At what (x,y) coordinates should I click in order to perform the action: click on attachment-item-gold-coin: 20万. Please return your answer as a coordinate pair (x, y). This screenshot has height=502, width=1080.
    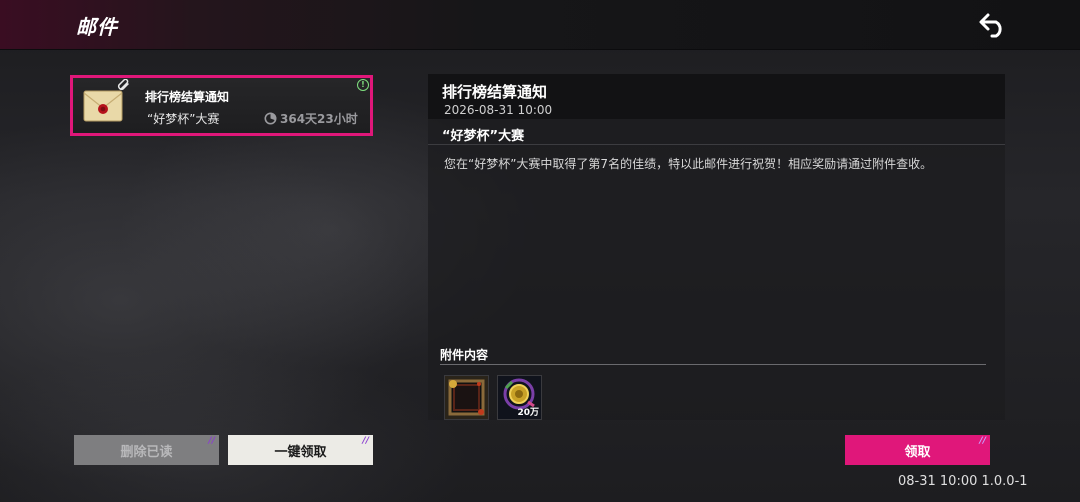
    Looking at the image, I should click on (519, 397).